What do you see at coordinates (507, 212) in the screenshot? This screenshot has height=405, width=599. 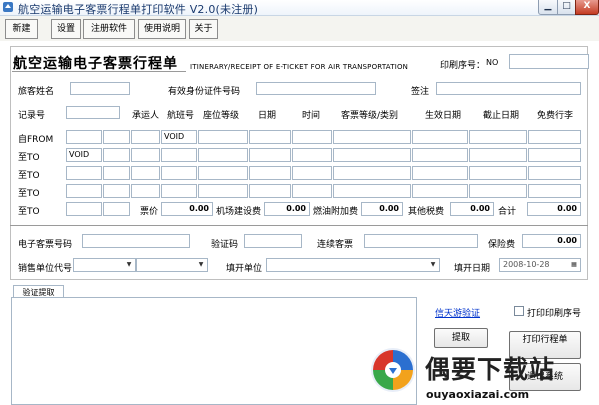 I see `total-label: 合计` at bounding box center [507, 212].